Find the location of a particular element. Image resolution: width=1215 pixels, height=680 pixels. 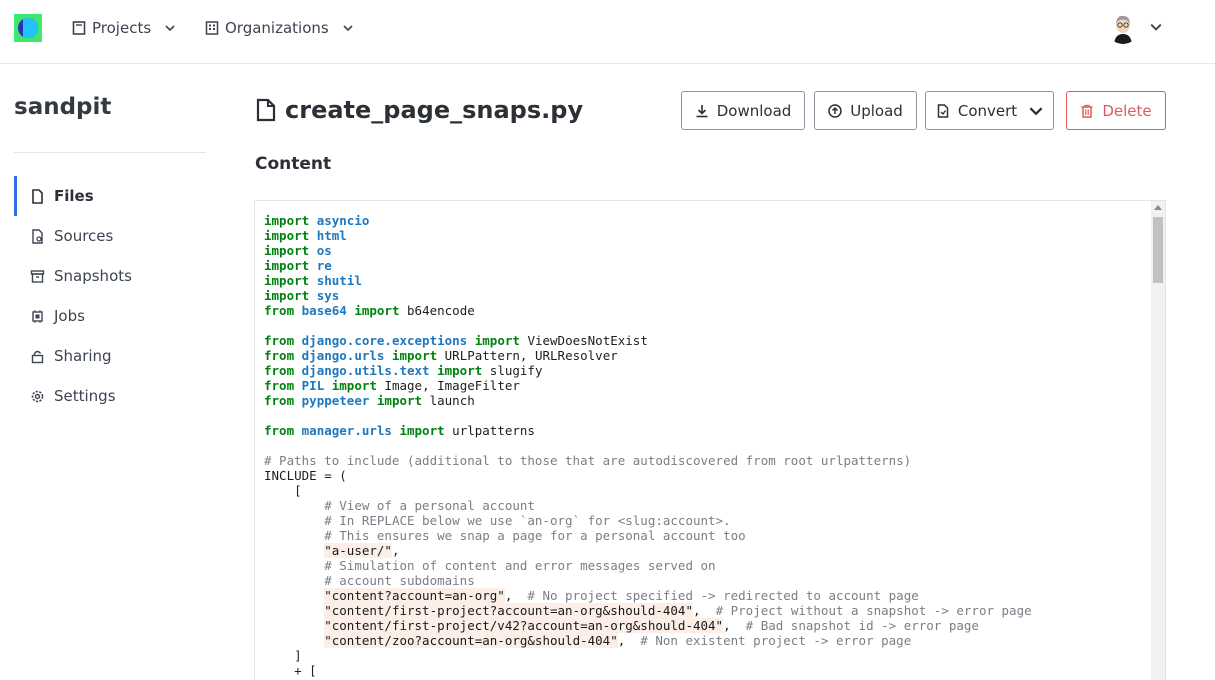

projects-menu: Projects is located at coordinates (123, 28).